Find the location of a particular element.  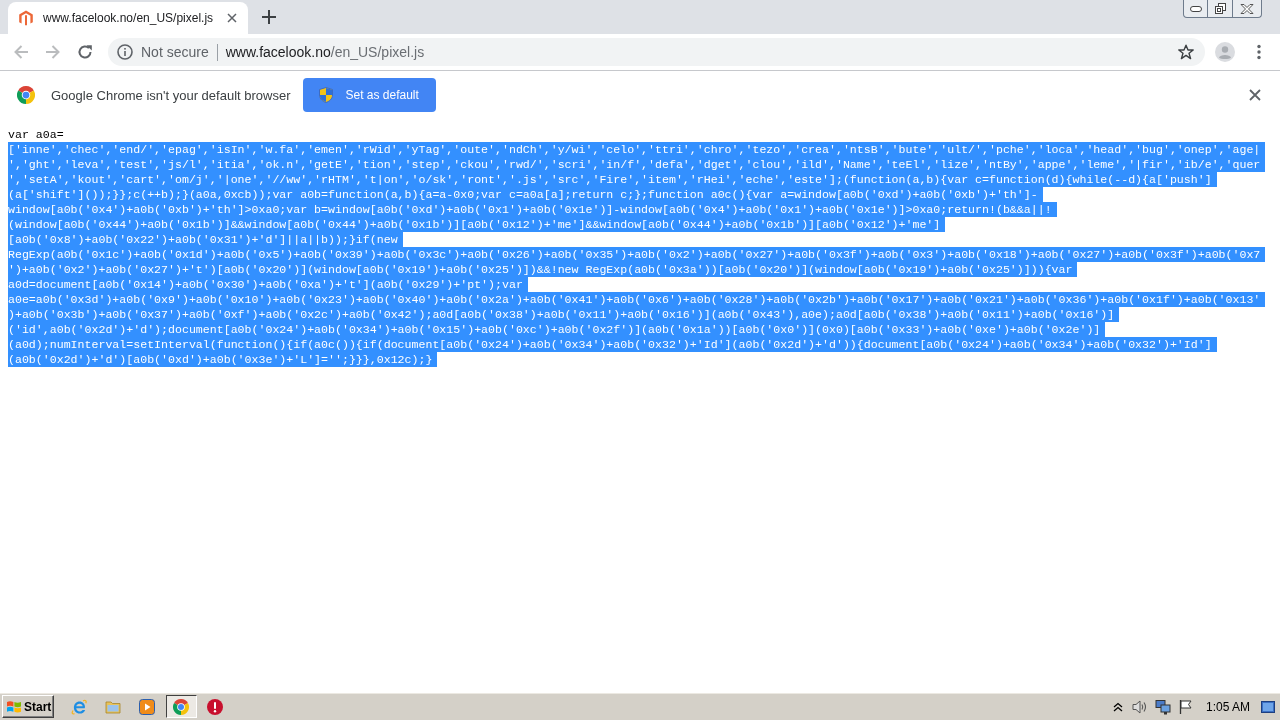

star-icon is located at coordinates (1186, 52).